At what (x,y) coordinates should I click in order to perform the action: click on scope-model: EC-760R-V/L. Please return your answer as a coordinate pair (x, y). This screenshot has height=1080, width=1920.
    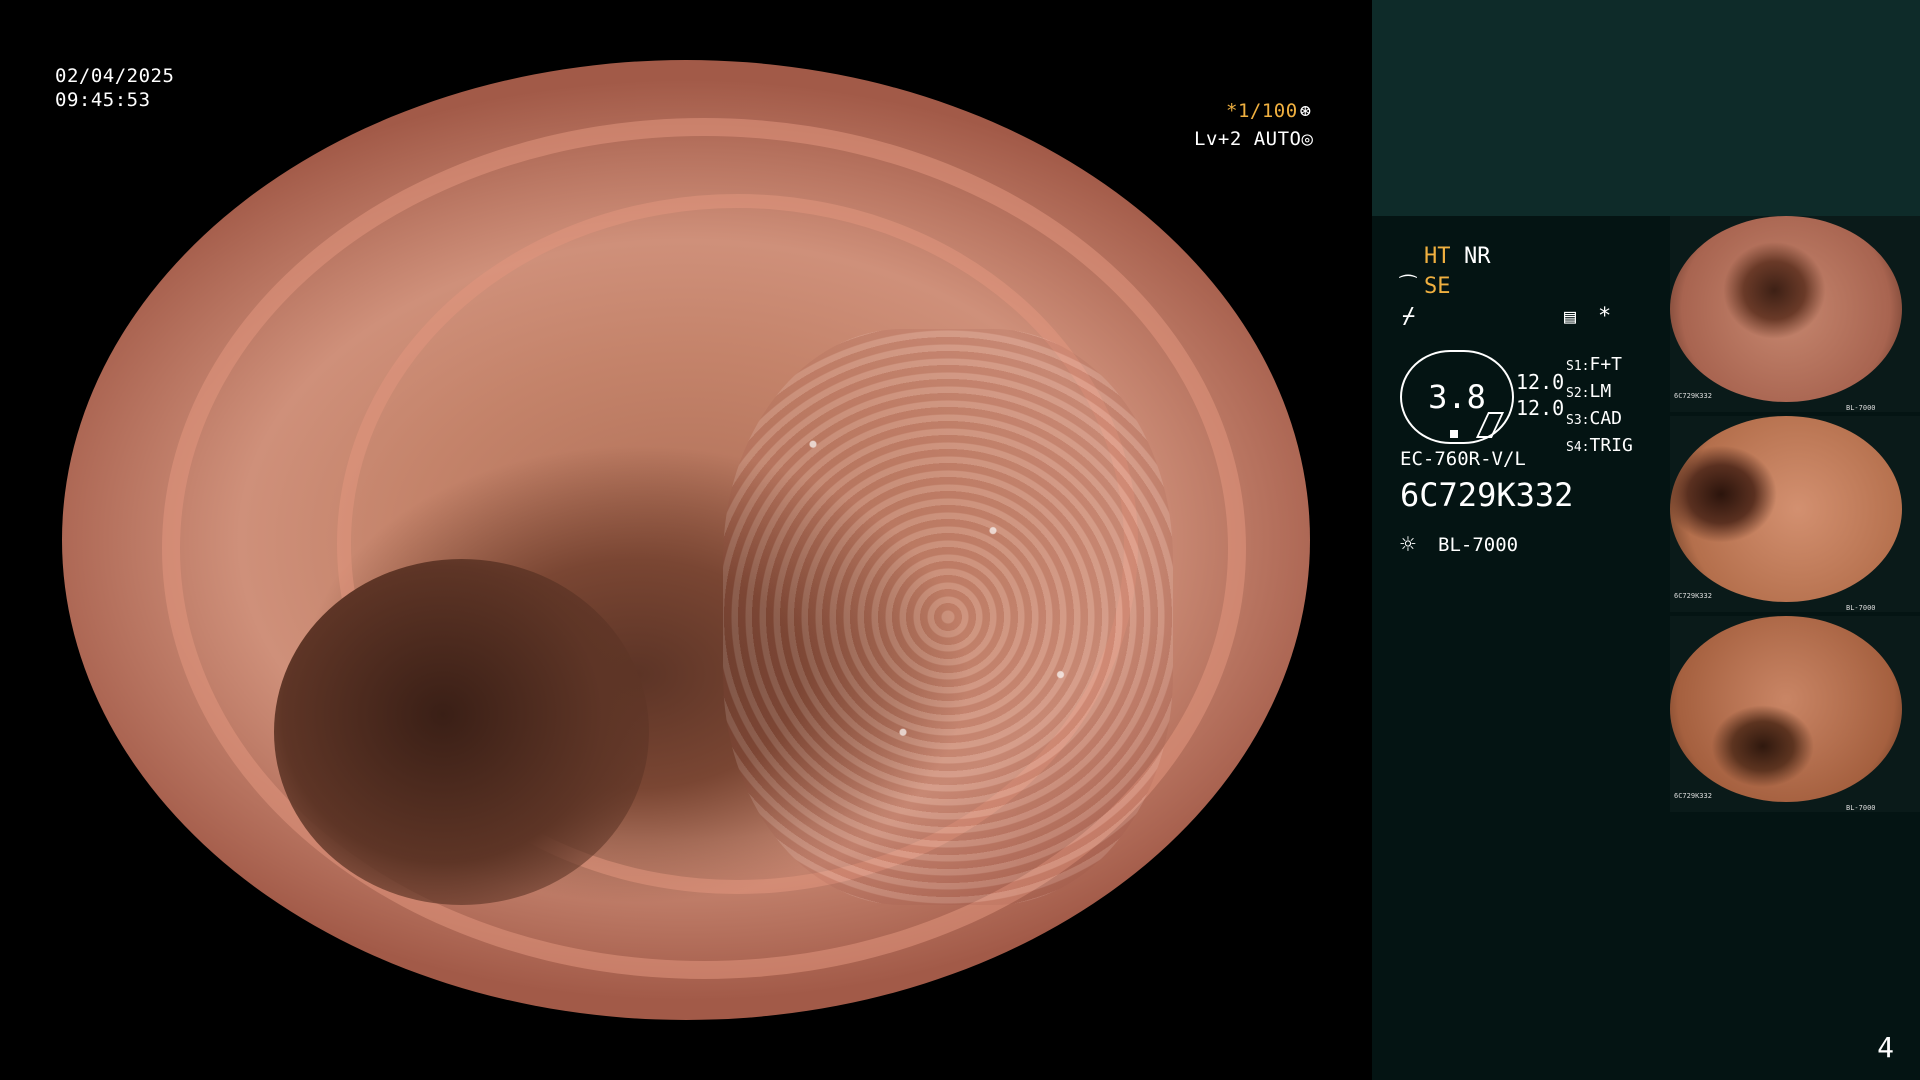
    Looking at the image, I should click on (1463, 459).